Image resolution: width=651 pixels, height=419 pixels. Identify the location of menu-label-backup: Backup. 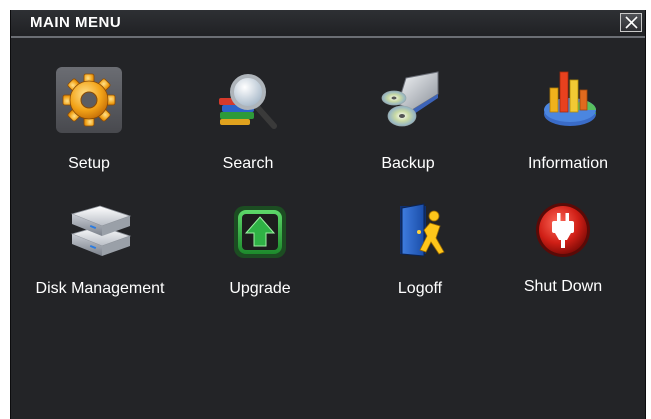
(408, 163).